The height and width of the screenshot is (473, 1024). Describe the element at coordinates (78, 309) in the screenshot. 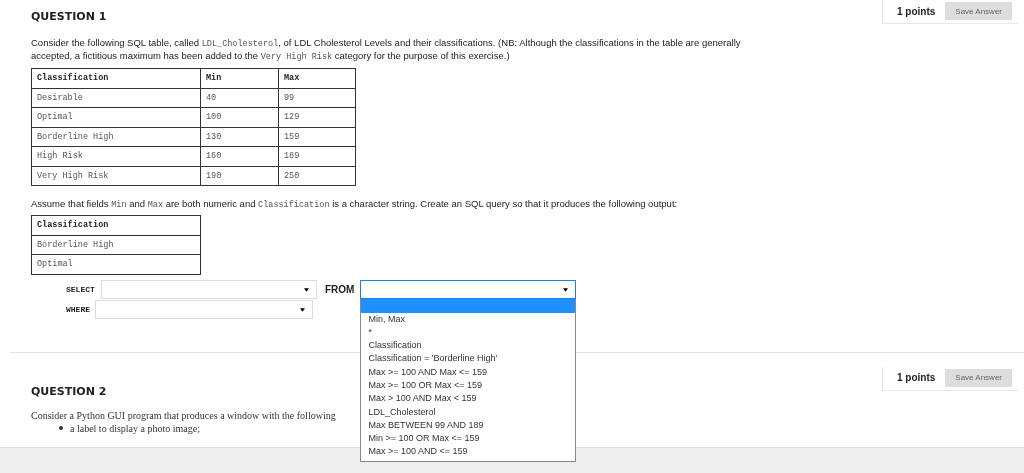

I see `where-label: WHERE` at that location.